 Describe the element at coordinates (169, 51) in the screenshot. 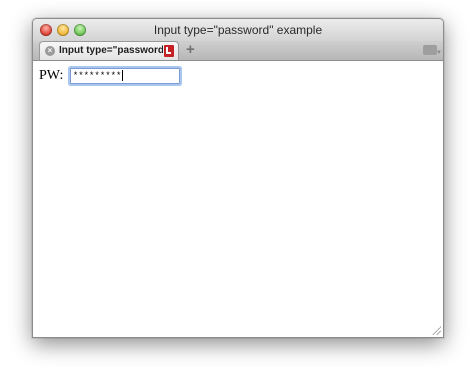

I see `bookmark-icon` at that location.